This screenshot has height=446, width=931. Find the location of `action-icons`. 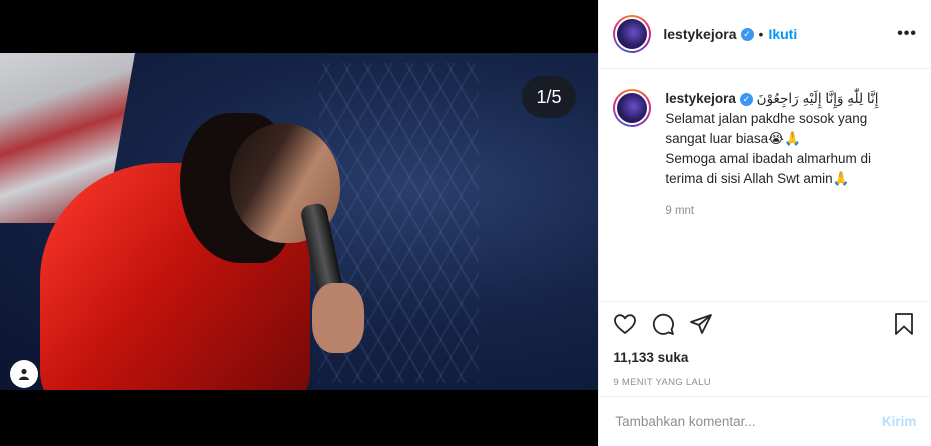

action-icons is located at coordinates (764, 324).